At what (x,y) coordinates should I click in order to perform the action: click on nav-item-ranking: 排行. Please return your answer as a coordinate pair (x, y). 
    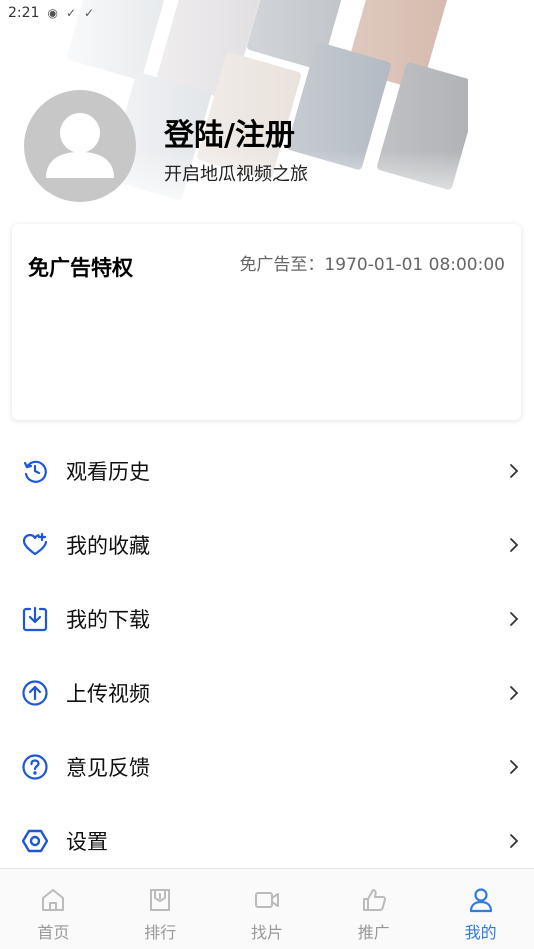
    Looking at the image, I should click on (160, 909).